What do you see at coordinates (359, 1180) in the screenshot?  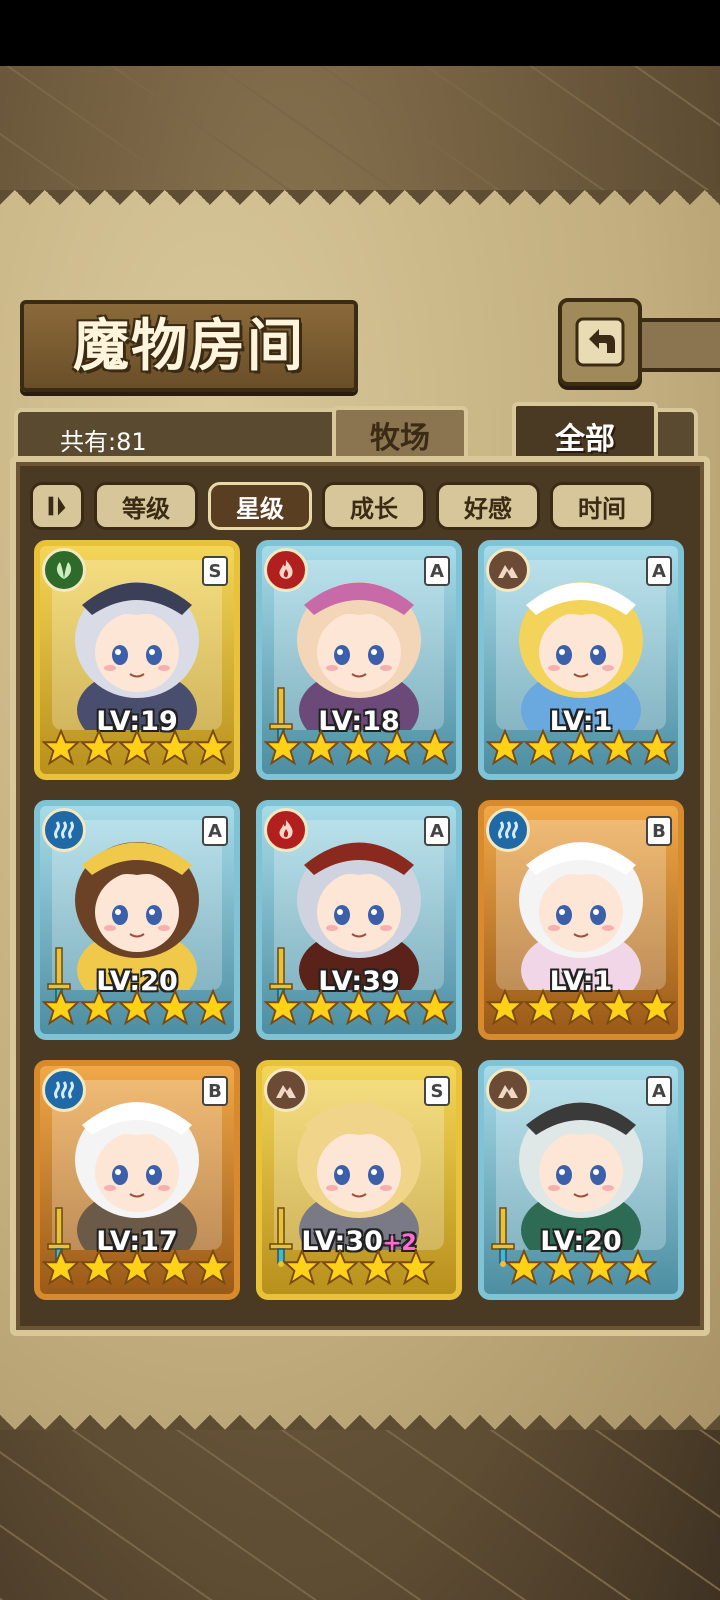 I see `monster-card: S LV:30+2` at bounding box center [359, 1180].